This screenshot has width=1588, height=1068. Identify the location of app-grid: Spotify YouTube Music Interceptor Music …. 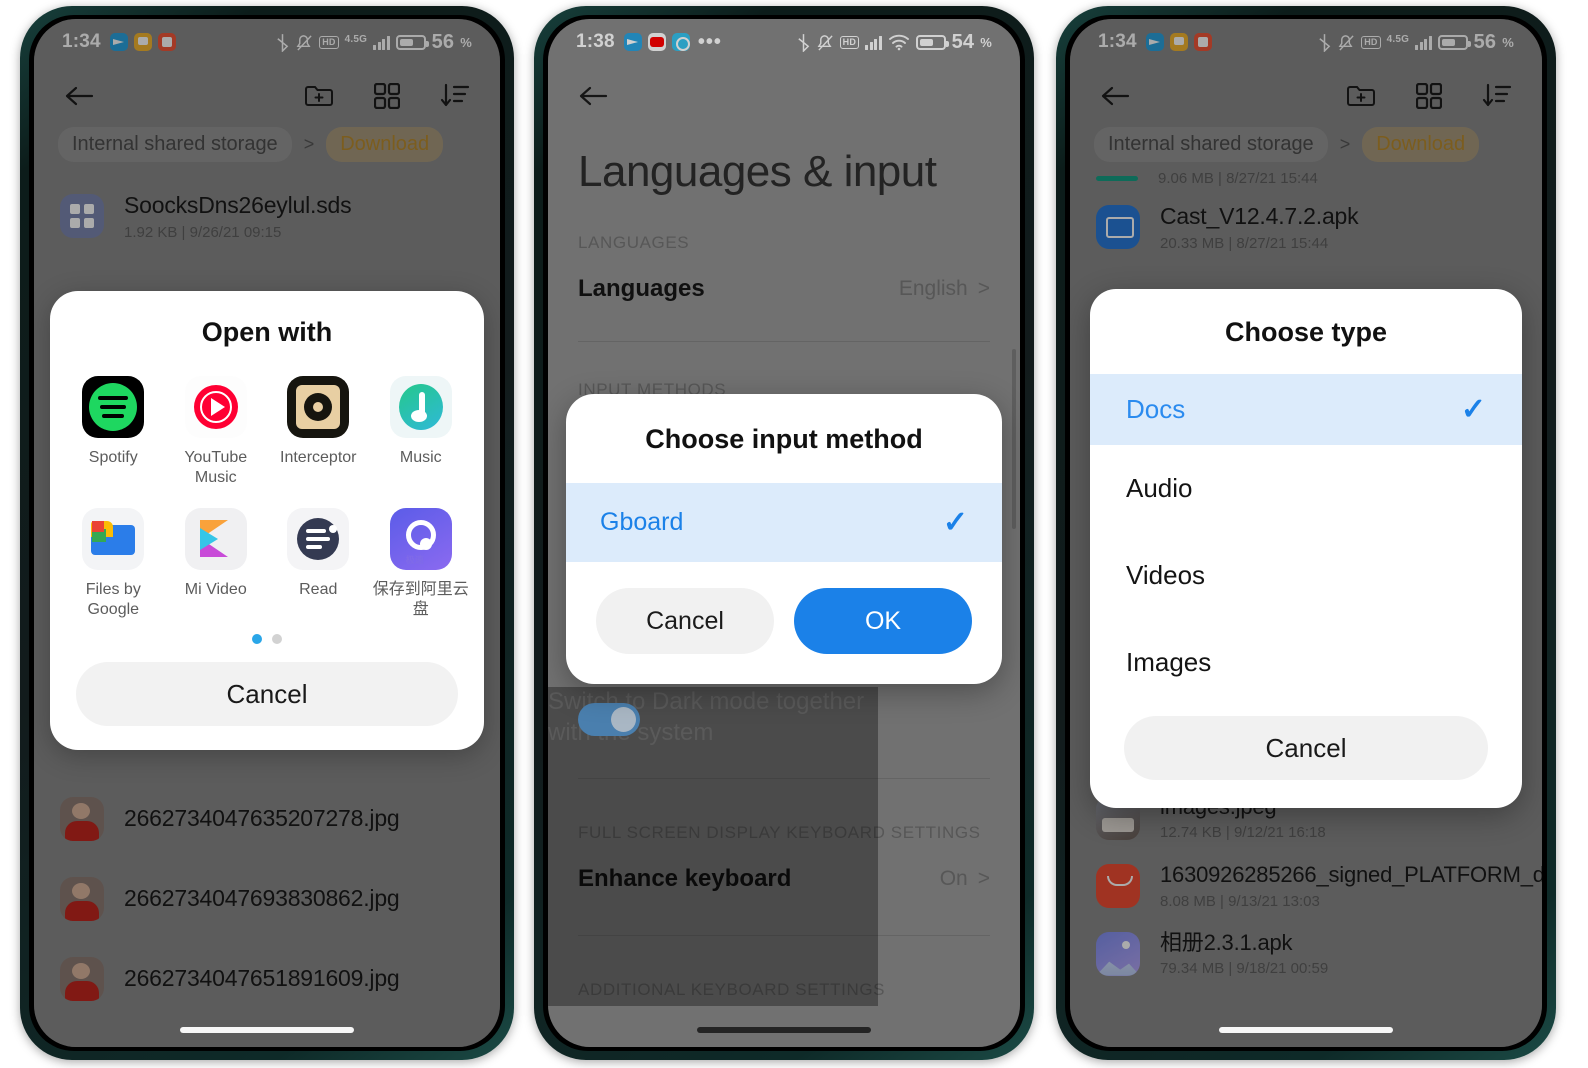
(267, 489).